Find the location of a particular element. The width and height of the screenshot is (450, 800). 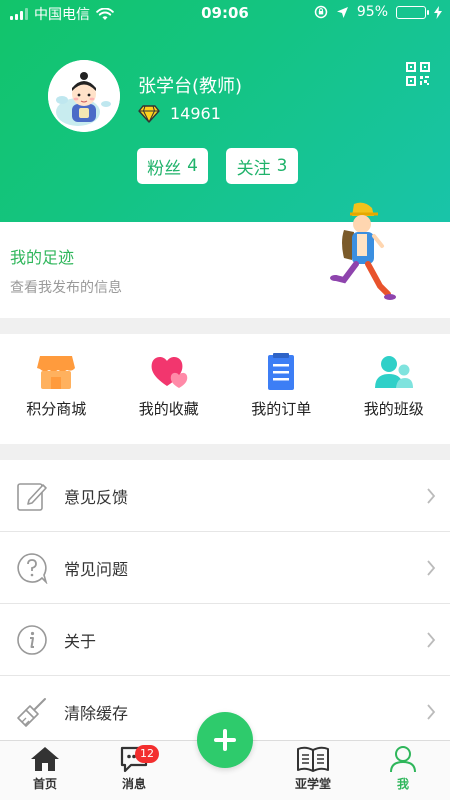

following-count: 3 is located at coordinates (282, 166).